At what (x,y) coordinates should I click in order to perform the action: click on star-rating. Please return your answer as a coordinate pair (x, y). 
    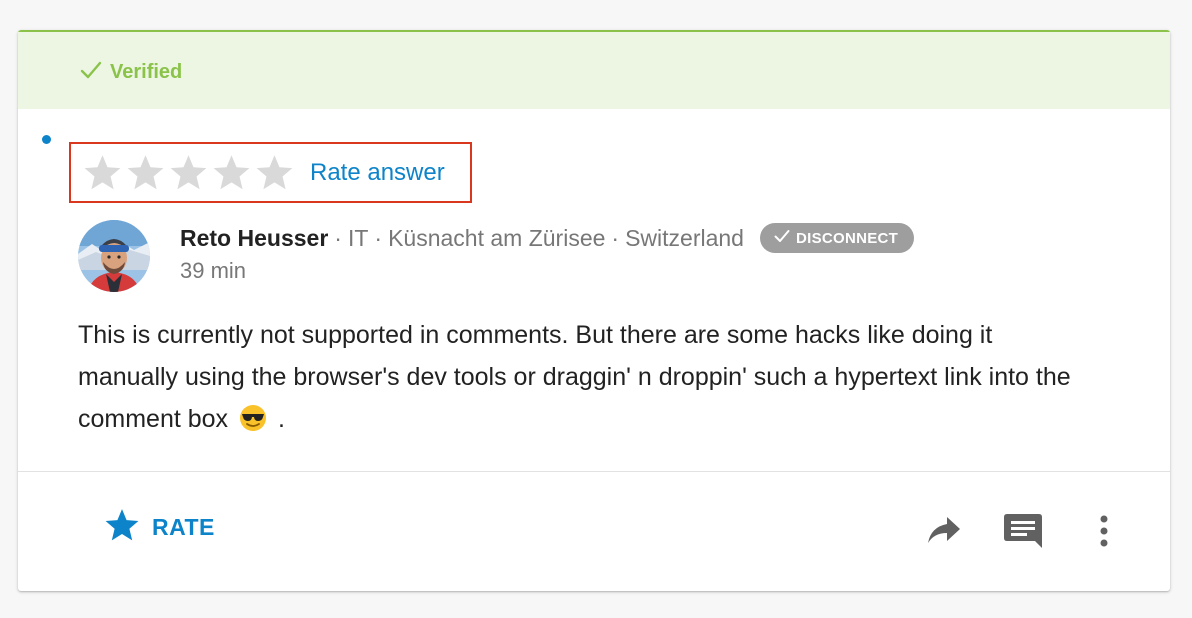
    Looking at the image, I should click on (188, 172).